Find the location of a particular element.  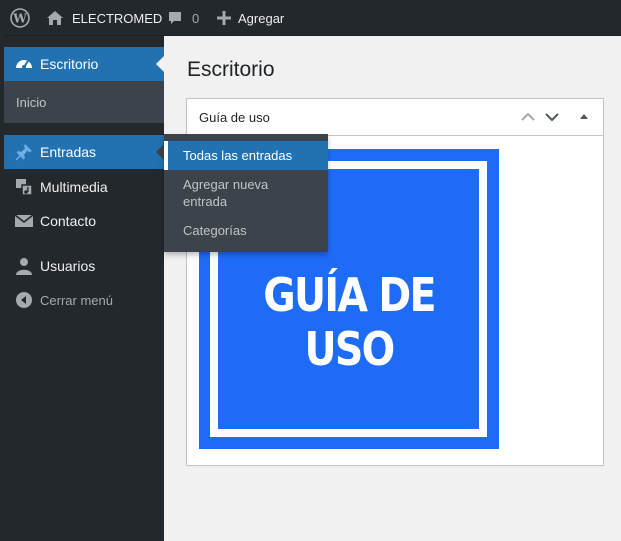

caret-up-icon is located at coordinates (584, 116).